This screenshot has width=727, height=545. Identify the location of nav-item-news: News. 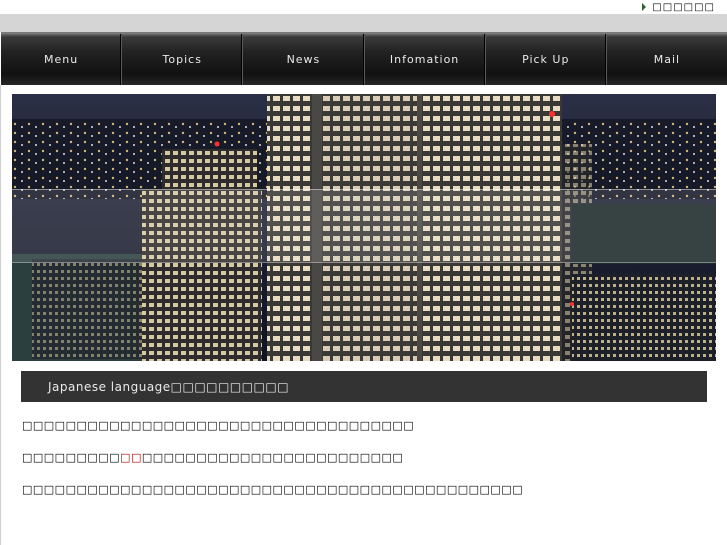
(304, 59).